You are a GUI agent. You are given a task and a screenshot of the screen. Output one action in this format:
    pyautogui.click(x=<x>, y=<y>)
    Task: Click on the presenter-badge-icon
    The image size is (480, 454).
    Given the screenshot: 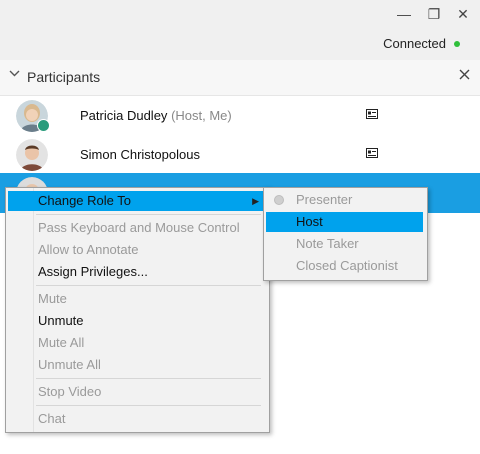 What is the action you would take?
    pyautogui.click(x=43, y=125)
    